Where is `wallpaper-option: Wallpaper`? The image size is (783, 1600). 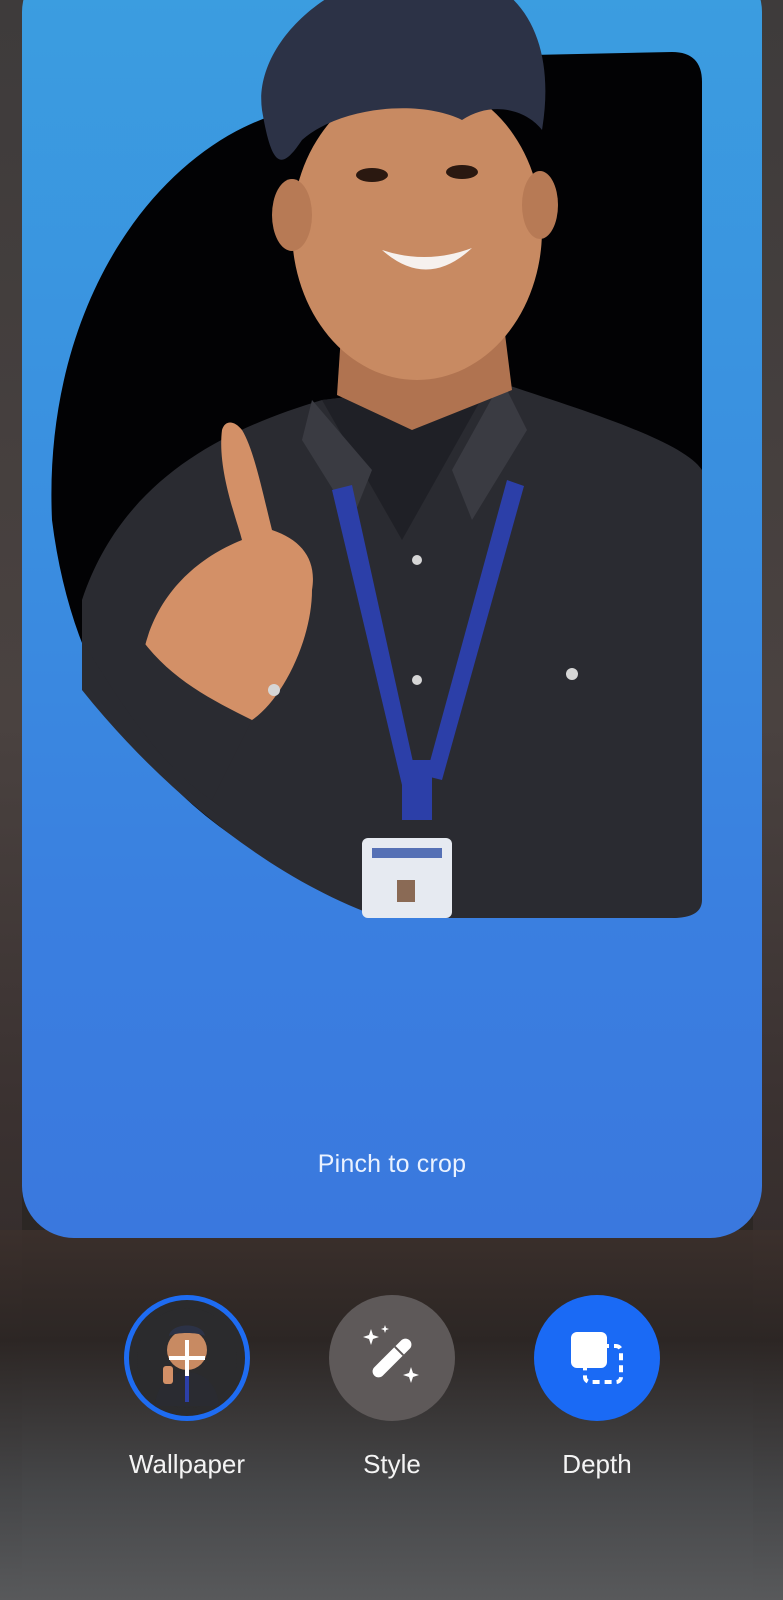 wallpaper-option: Wallpaper is located at coordinates (187, 1387).